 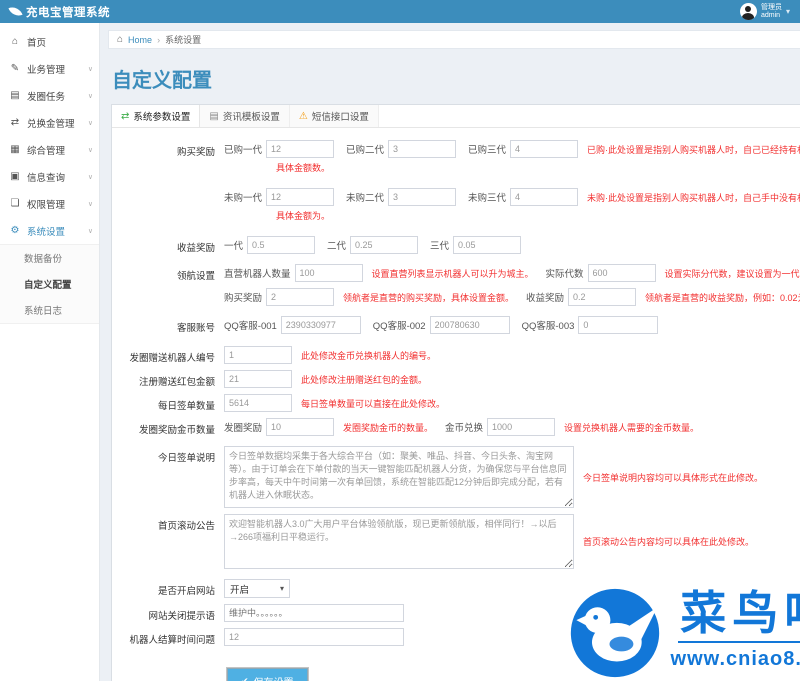 What do you see at coordinates (257, 588) in the screenshot?
I see `website-open-select: 开启 ▾` at bounding box center [257, 588].